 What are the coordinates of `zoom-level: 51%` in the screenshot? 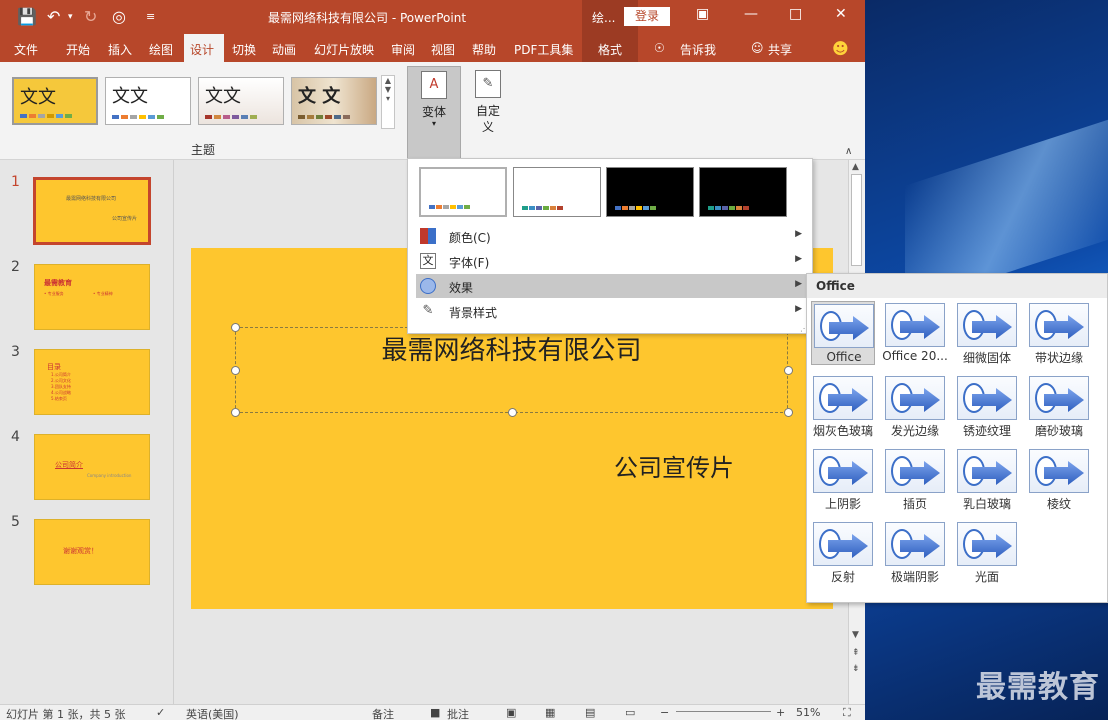 It's located at (808, 712).